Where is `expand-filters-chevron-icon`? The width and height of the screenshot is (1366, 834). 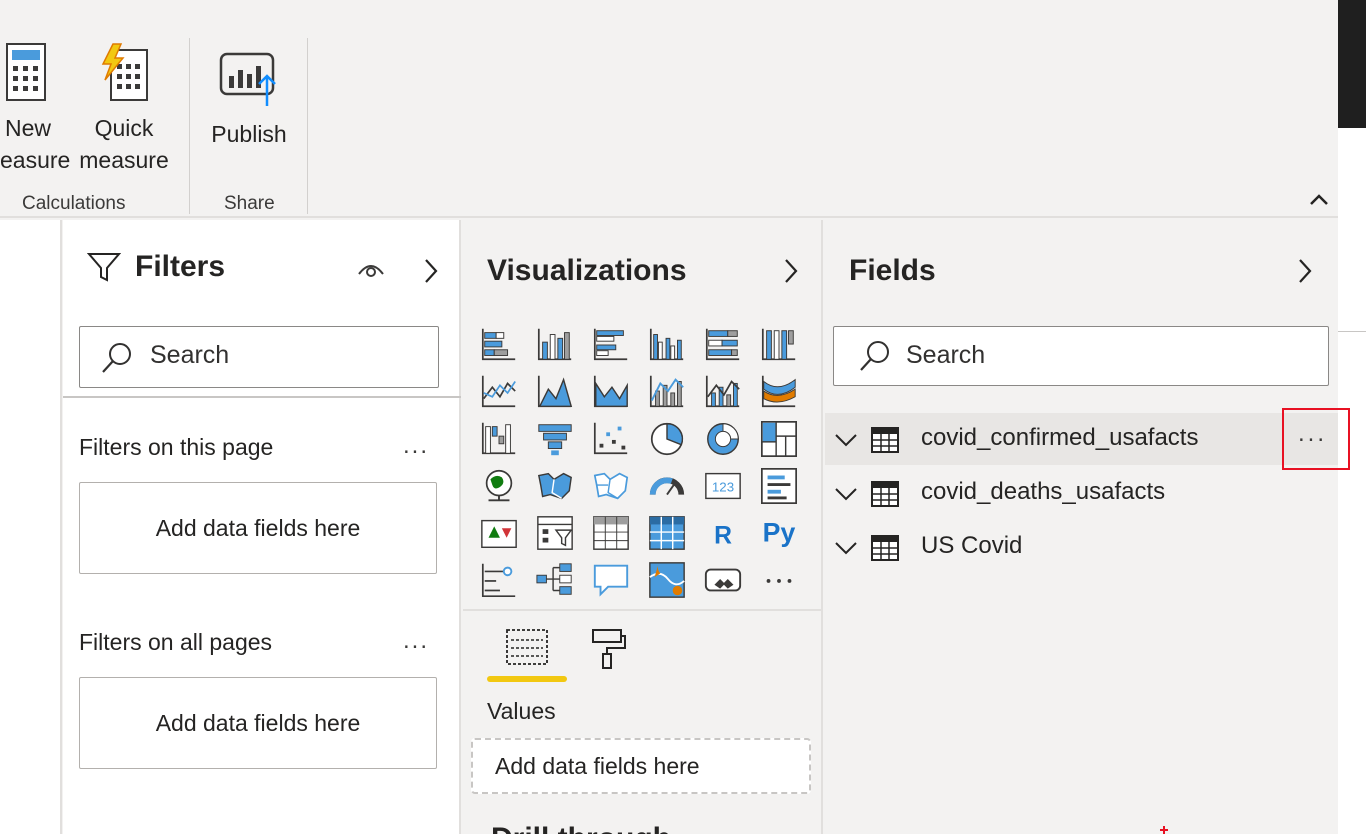 expand-filters-chevron-icon is located at coordinates (431, 271).